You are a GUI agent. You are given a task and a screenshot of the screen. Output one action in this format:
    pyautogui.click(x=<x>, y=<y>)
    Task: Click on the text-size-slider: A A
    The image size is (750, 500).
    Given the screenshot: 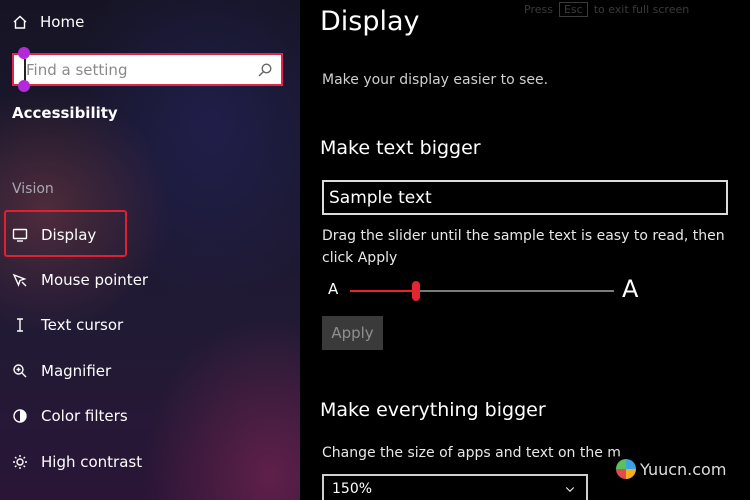 What is the action you would take?
    pyautogui.click(x=488, y=290)
    